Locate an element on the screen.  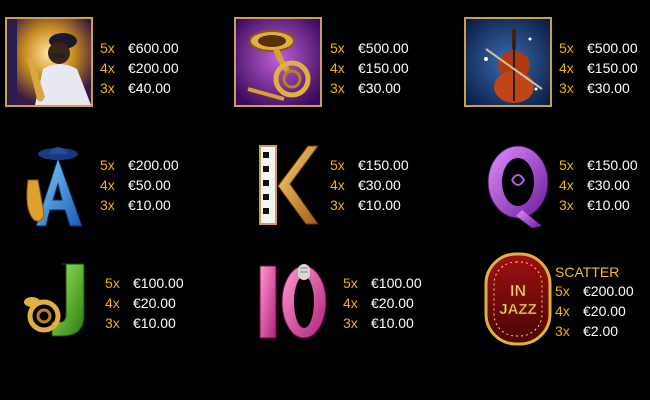
pay-row: 4x €200.00 is located at coordinates (139, 68).